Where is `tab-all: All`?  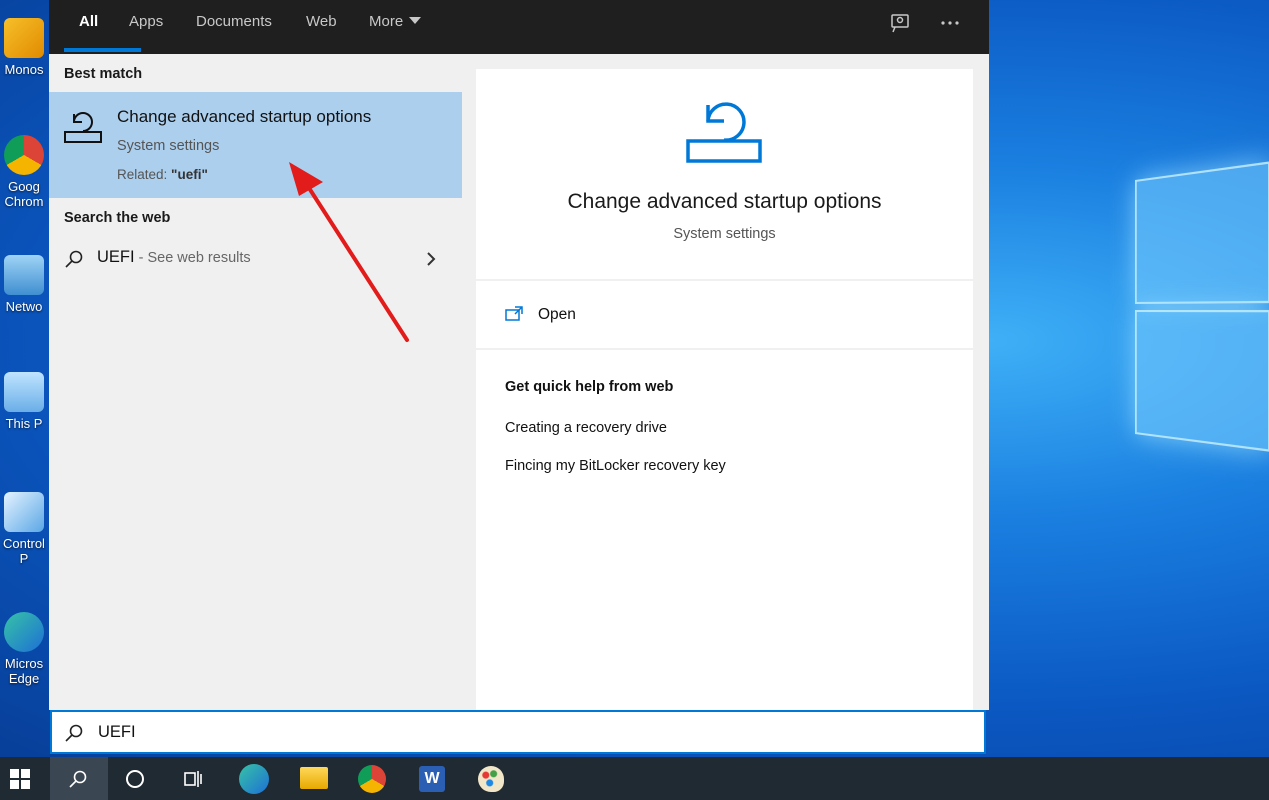
tab-all: All is located at coordinates (88, 27).